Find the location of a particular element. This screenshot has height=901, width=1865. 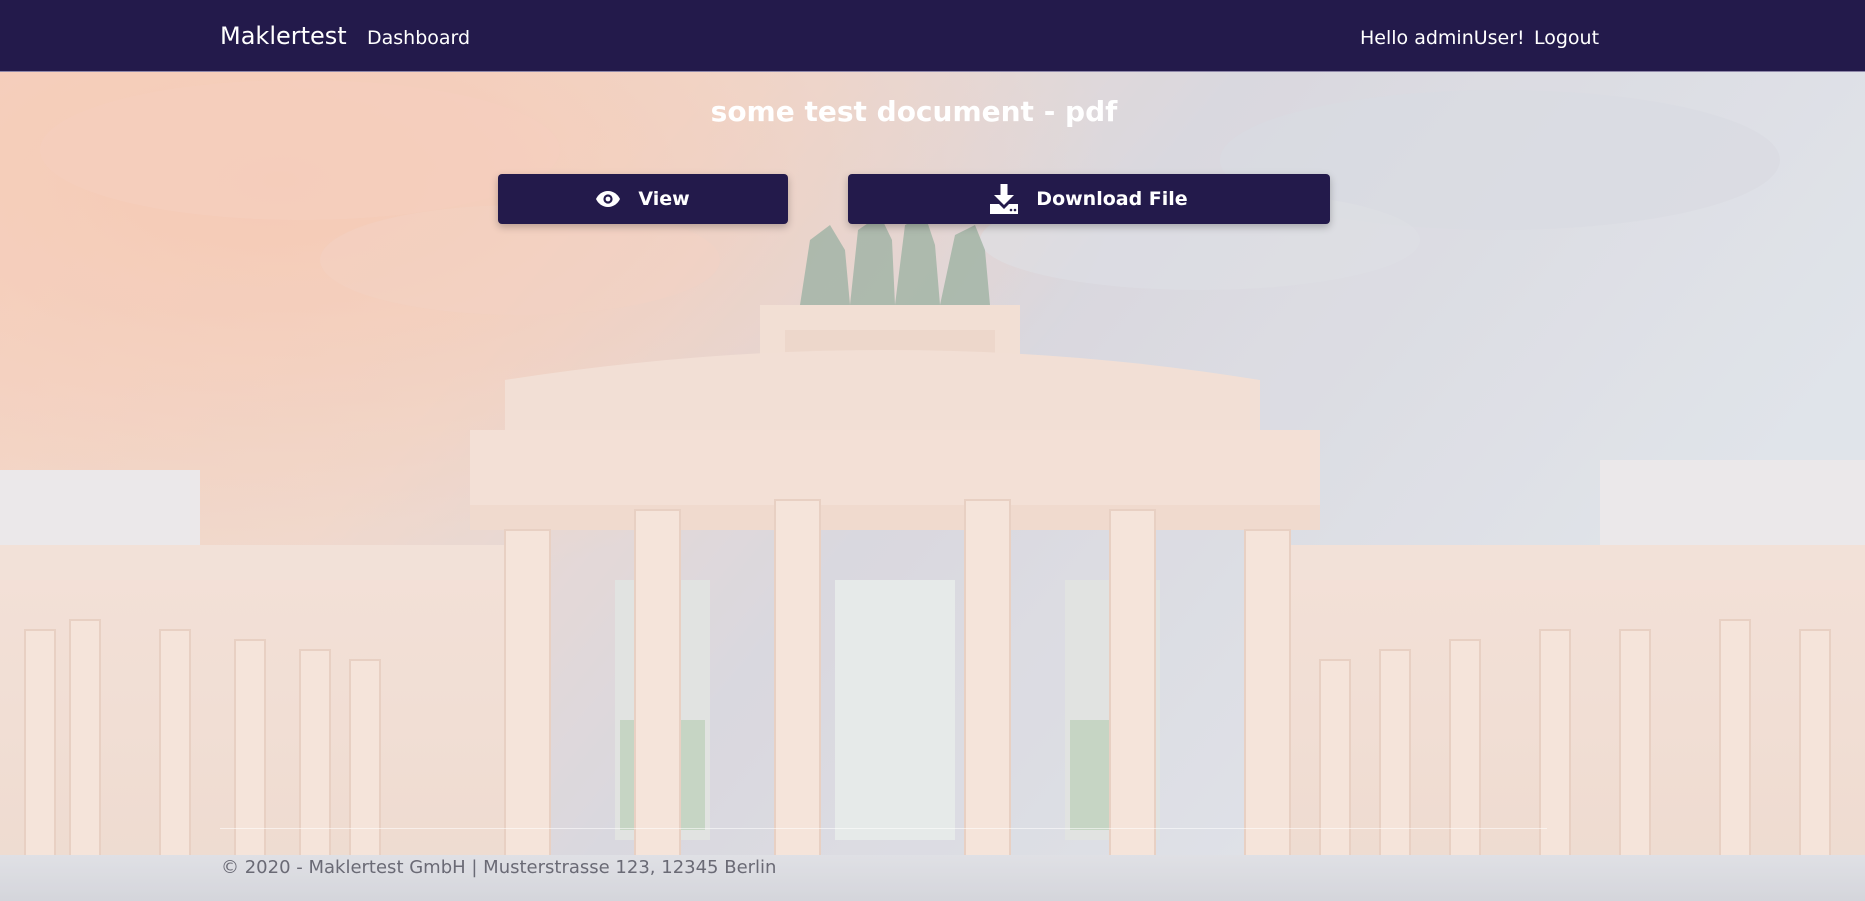

nav-dashboard-link: Dashboard is located at coordinates (418, 38).